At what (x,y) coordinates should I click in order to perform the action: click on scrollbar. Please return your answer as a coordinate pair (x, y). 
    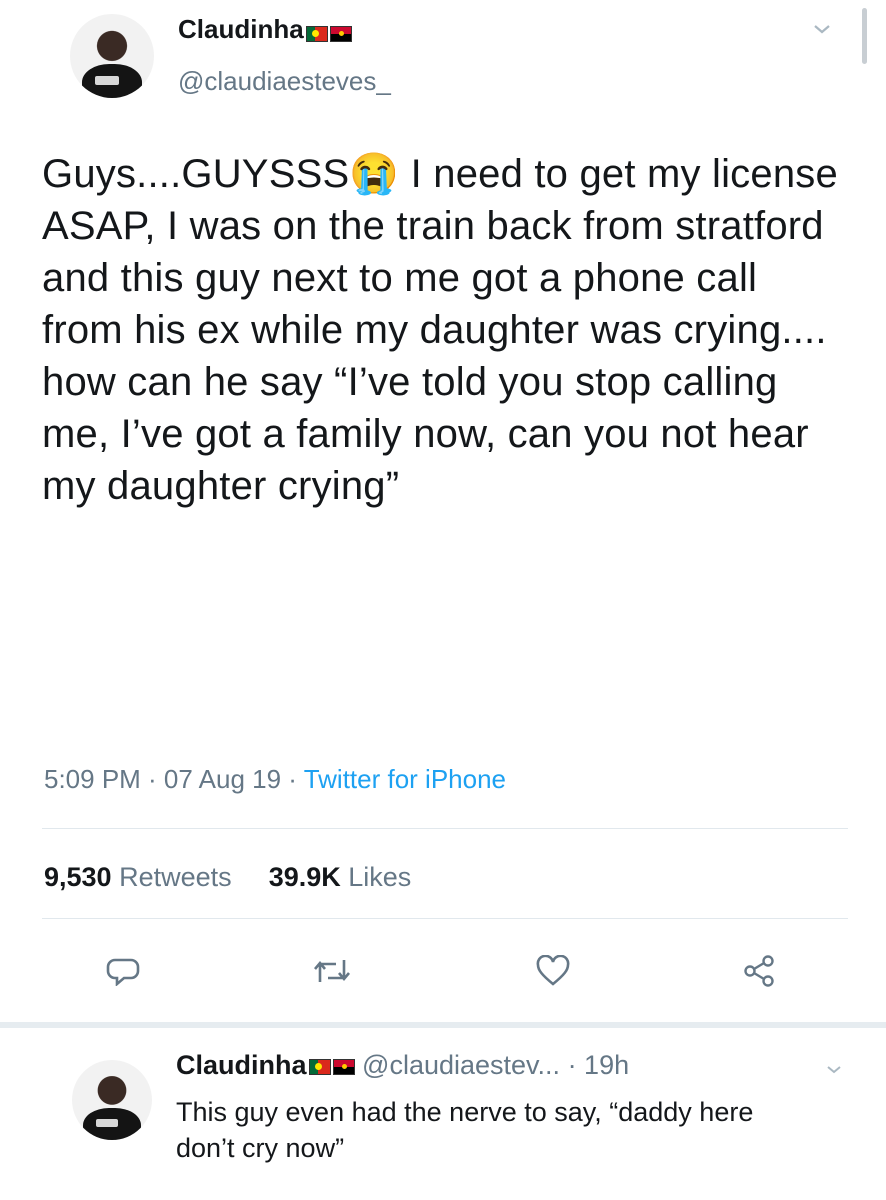
    Looking at the image, I should click on (864, 36).